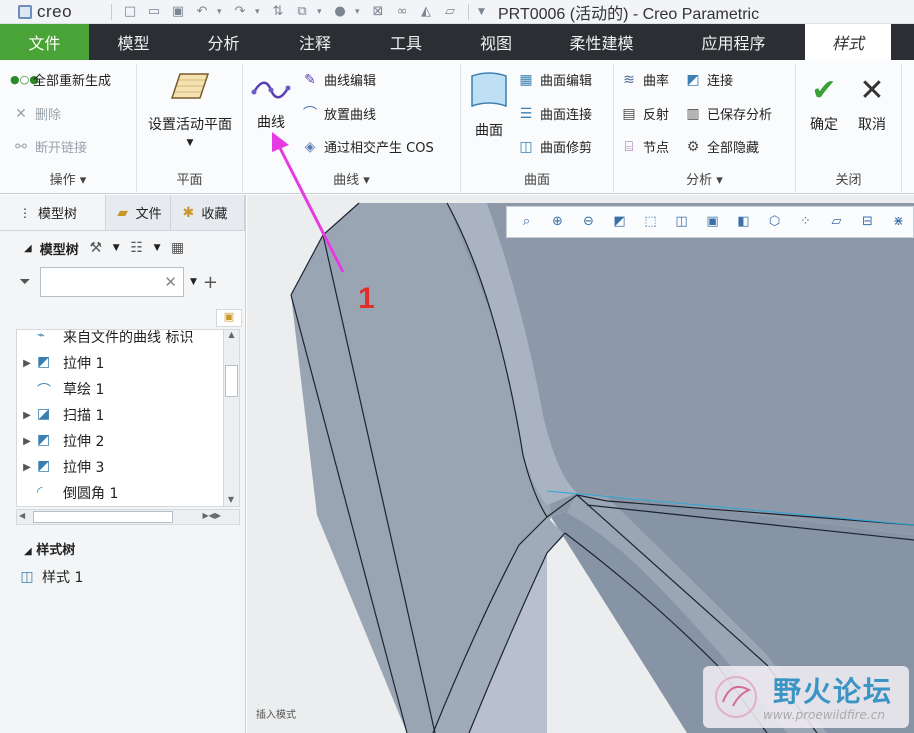 The height and width of the screenshot is (733, 914). What do you see at coordinates (805, 222) in the screenshot?
I see `datum-display-icon: ⁘` at bounding box center [805, 222].